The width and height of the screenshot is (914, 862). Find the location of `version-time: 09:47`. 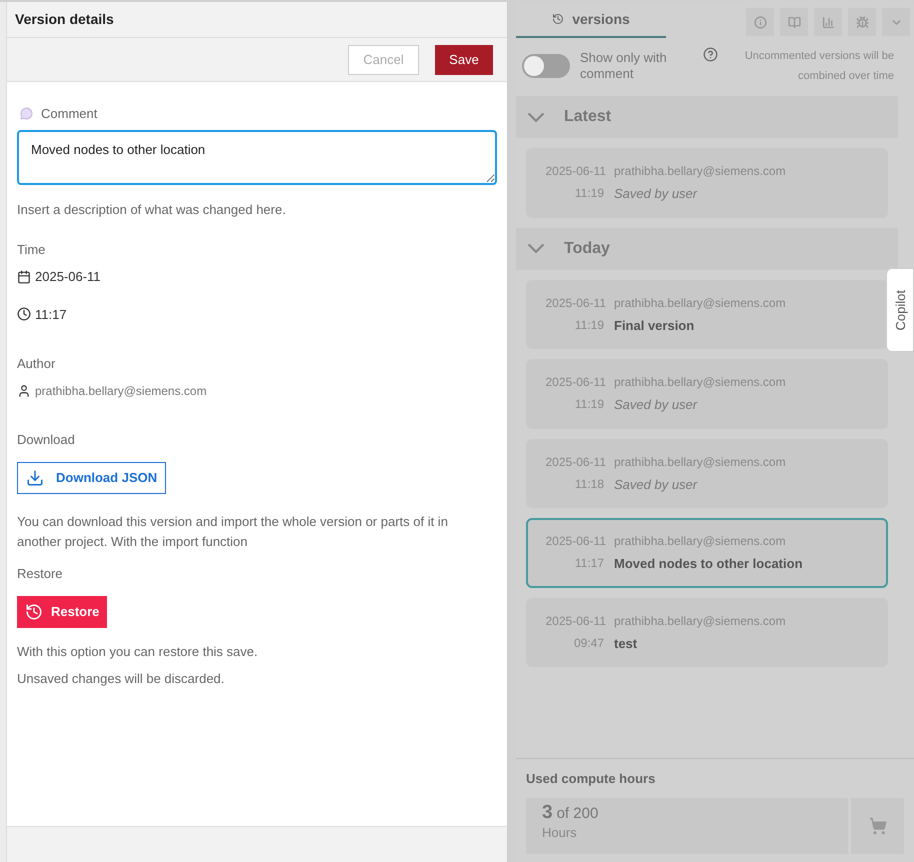

version-time: 09:47 is located at coordinates (589, 643).